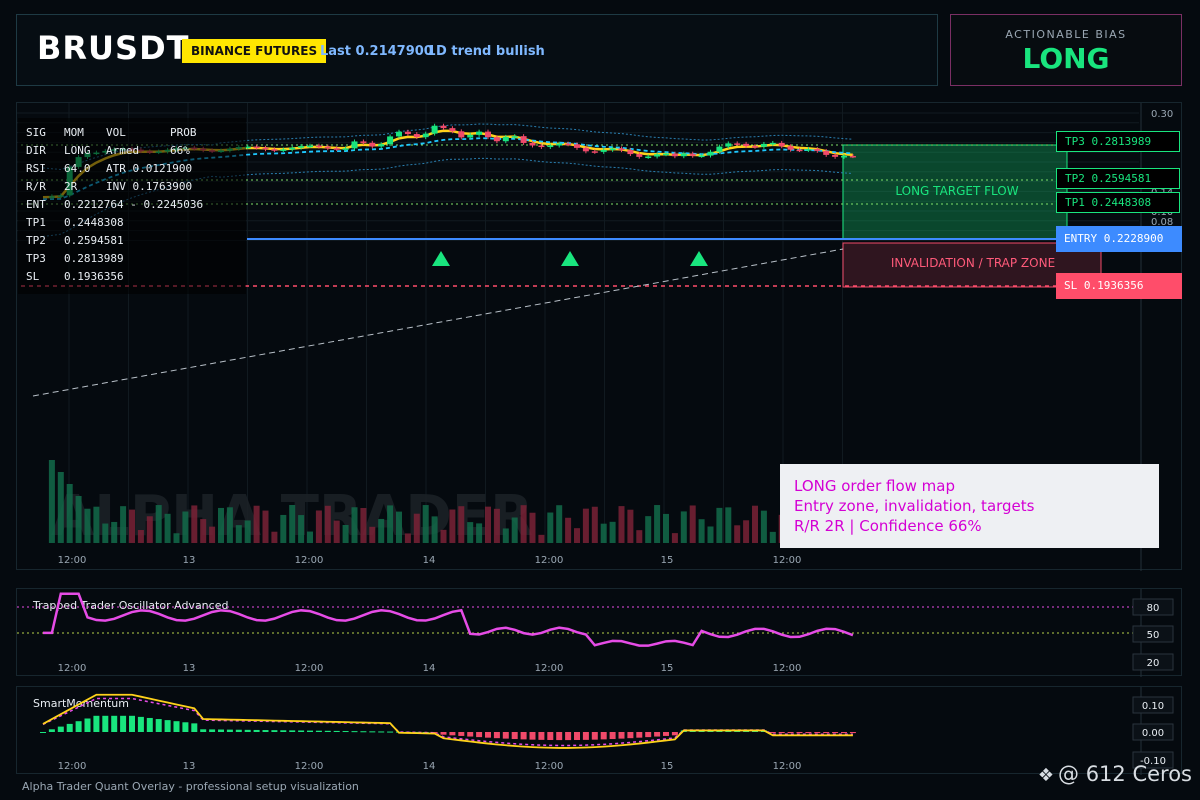 The width and height of the screenshot is (1200, 800). I want to click on diamond-logo-icon: ❖, so click(1046, 775).